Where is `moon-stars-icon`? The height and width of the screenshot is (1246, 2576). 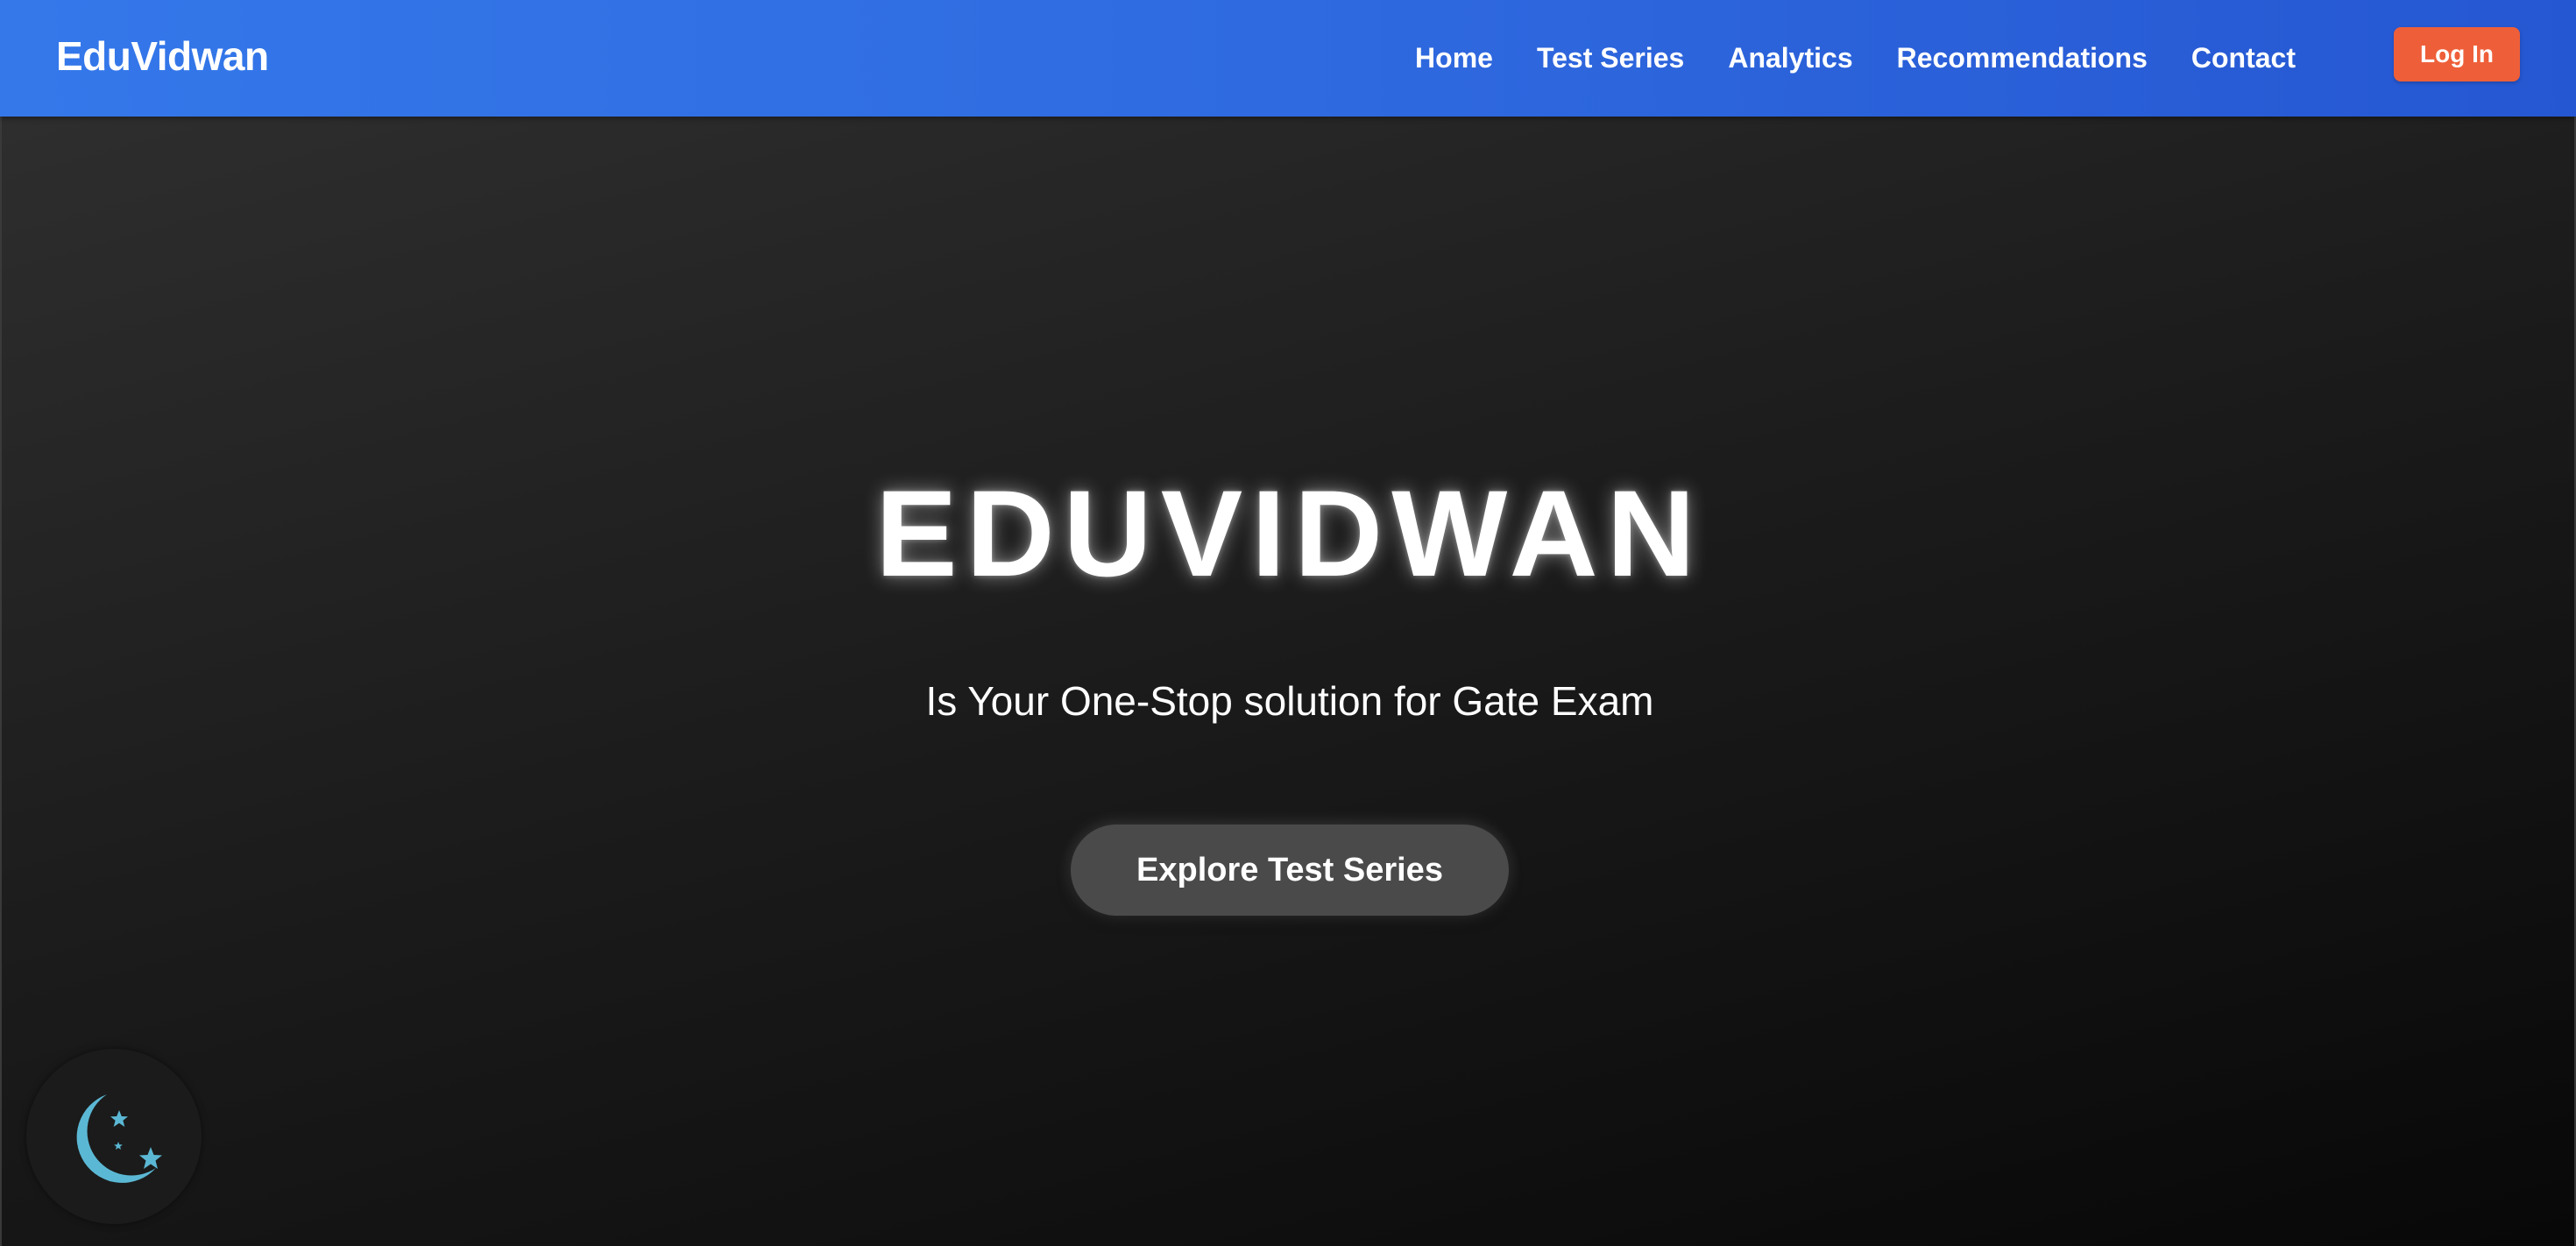 moon-stars-icon is located at coordinates (119, 1138).